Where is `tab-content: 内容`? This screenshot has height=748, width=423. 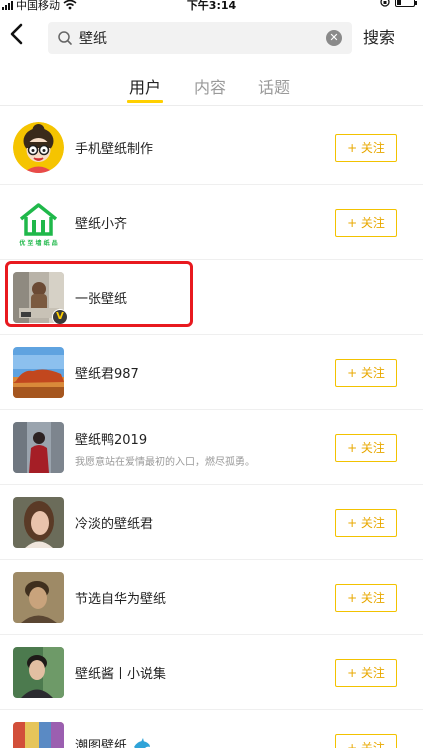 tab-content: 内容 is located at coordinates (210, 86).